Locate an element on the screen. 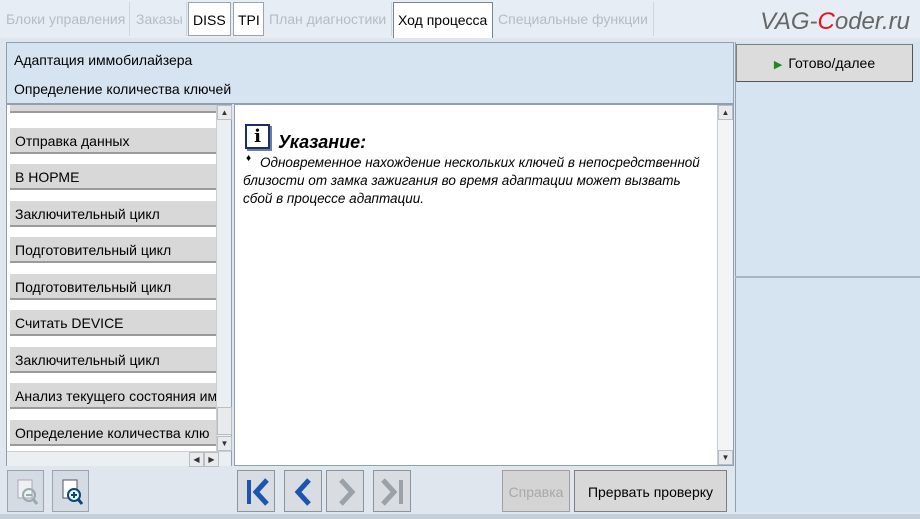 The height and width of the screenshot is (519, 920). scroll-right-icon: ▶ is located at coordinates (211, 459).